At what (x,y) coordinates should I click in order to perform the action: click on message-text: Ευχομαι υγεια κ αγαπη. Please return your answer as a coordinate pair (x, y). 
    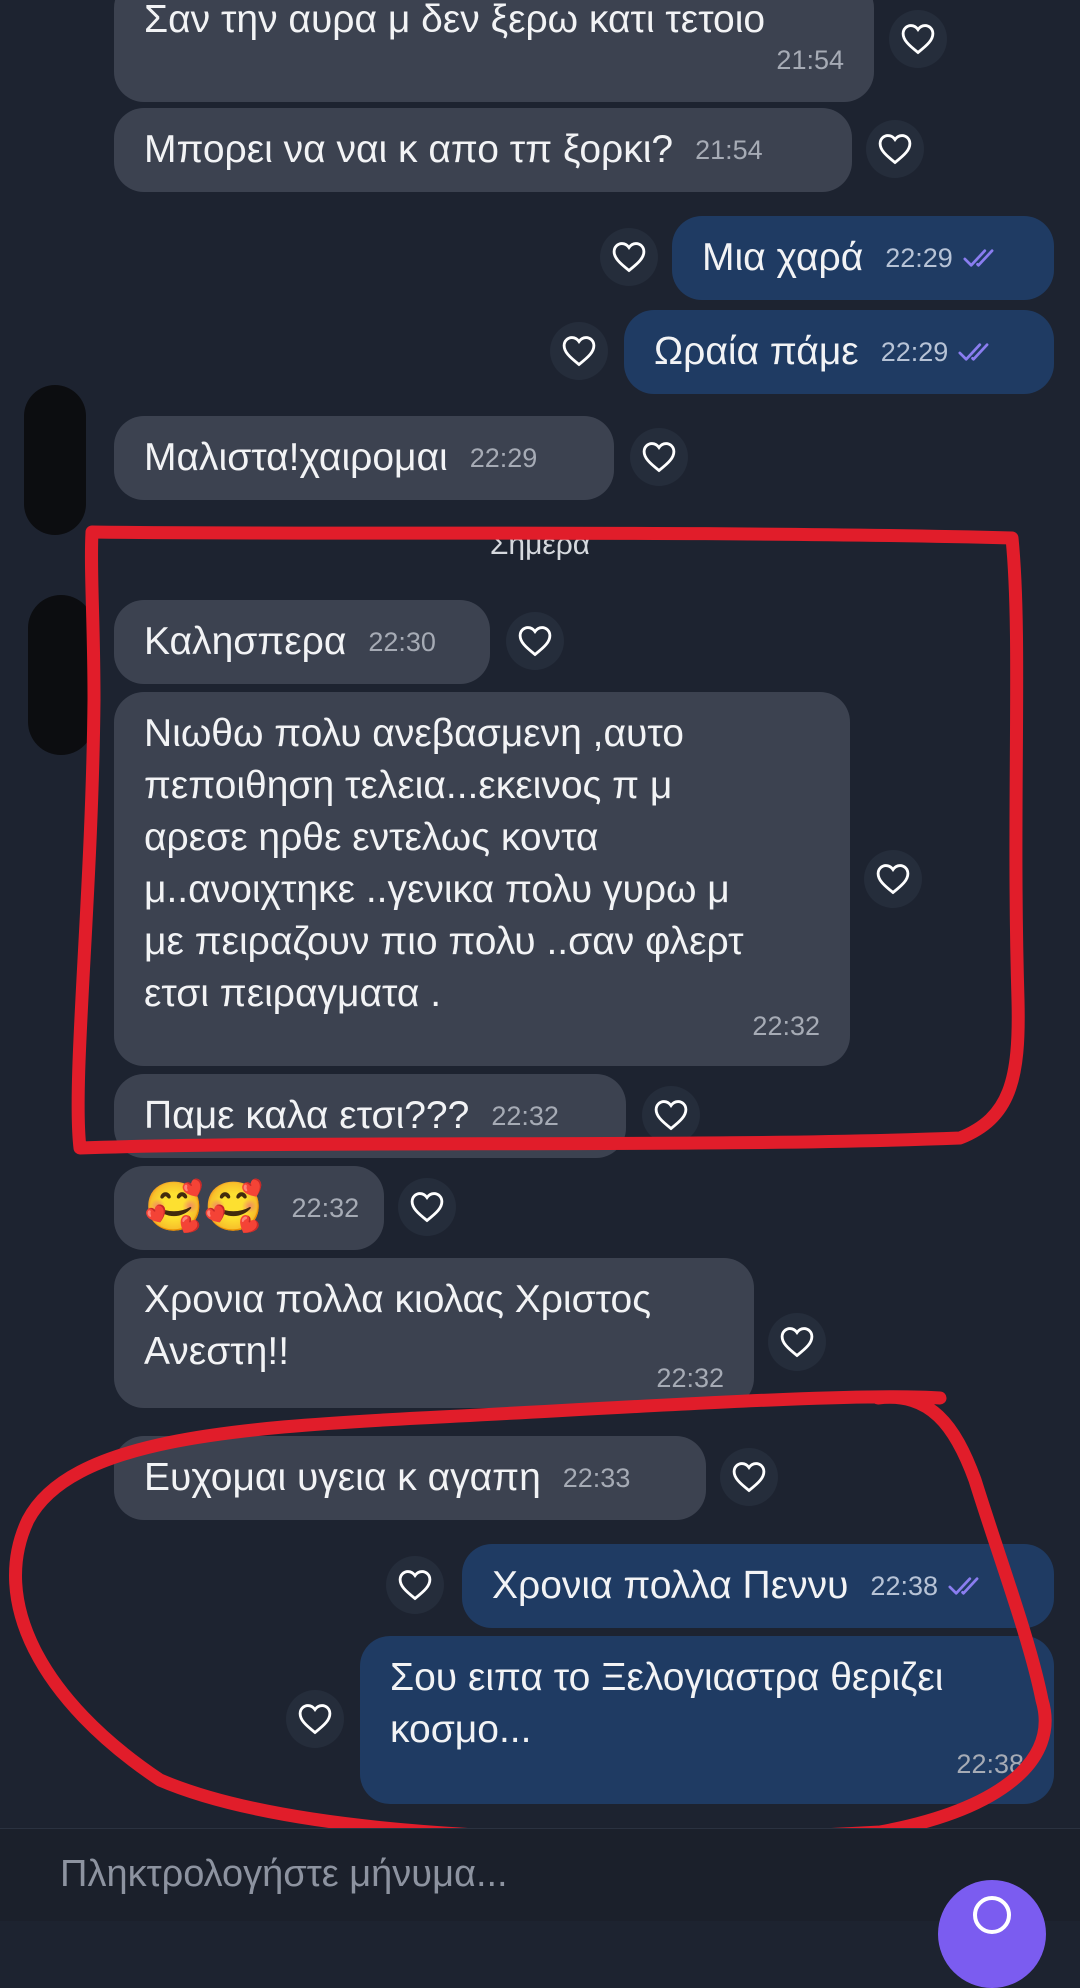
    Looking at the image, I should click on (342, 1477).